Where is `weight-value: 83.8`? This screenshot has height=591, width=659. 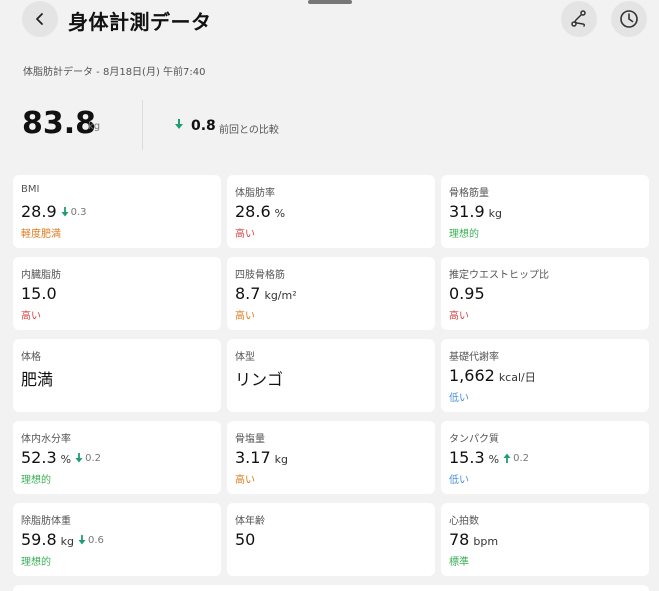 weight-value: 83.8 is located at coordinates (59, 123).